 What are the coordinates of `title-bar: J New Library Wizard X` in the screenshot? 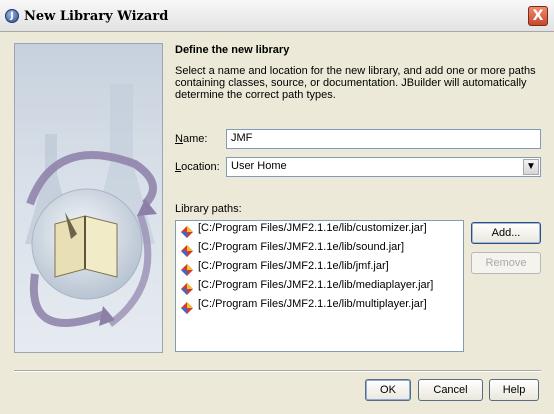 It's located at (277, 16).